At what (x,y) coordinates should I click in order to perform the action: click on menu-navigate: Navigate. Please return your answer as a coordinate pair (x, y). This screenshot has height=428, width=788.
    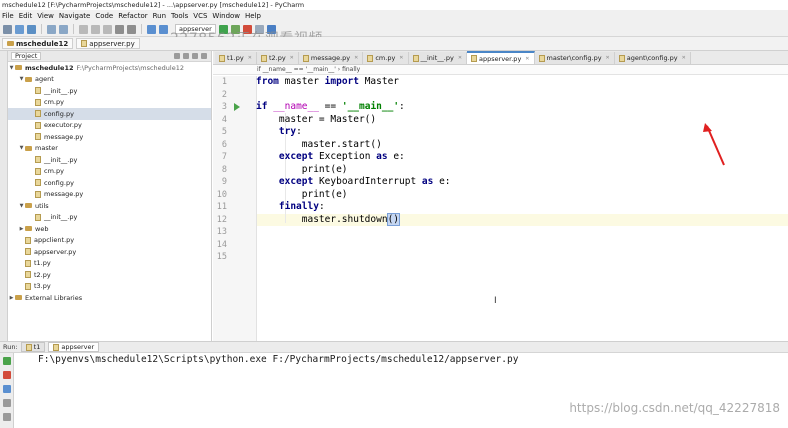
    Looking at the image, I should click on (74, 16).